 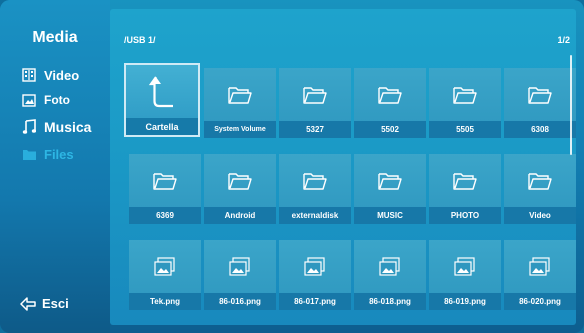 I want to click on tile-label: 5502, so click(x=390, y=129).